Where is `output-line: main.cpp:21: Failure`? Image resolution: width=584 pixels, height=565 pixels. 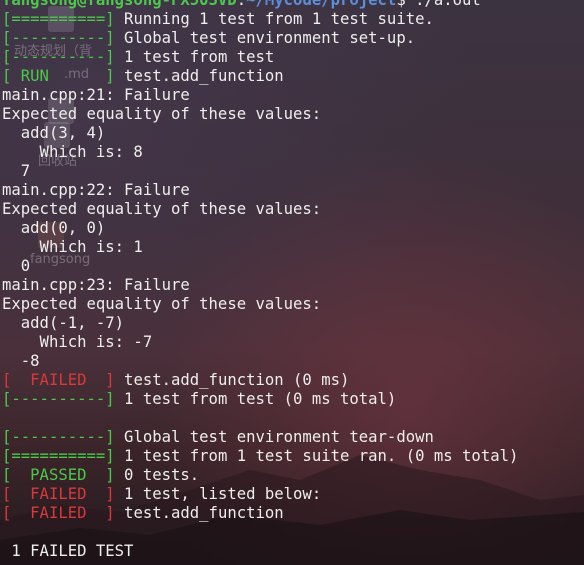
output-line: main.cpp:21: Failure is located at coordinates (293, 95).